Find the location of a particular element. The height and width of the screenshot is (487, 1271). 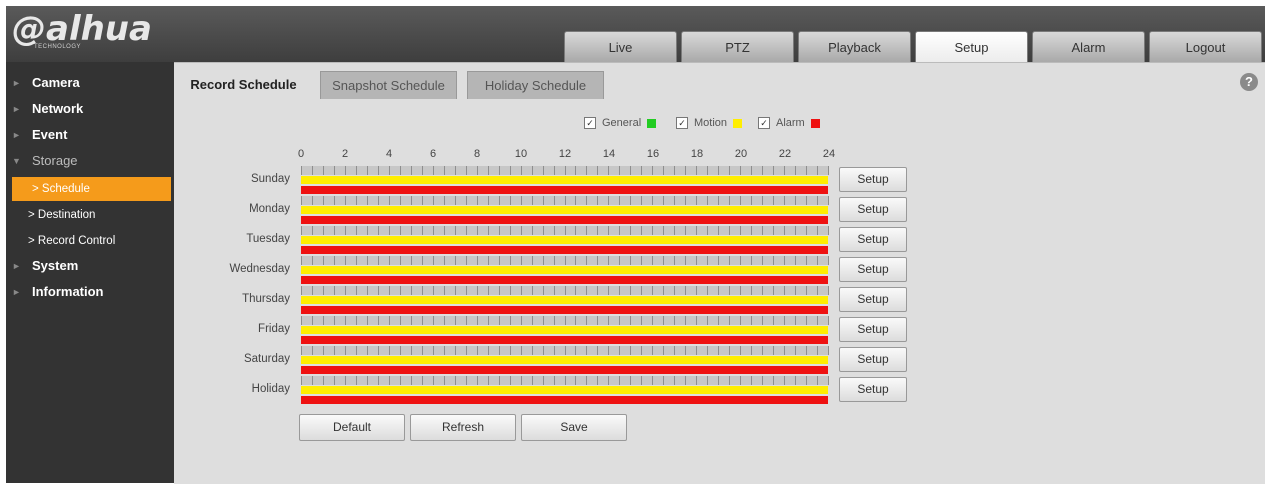

sidebar-subitem-schedule: > Schedule is located at coordinates (91, 189).